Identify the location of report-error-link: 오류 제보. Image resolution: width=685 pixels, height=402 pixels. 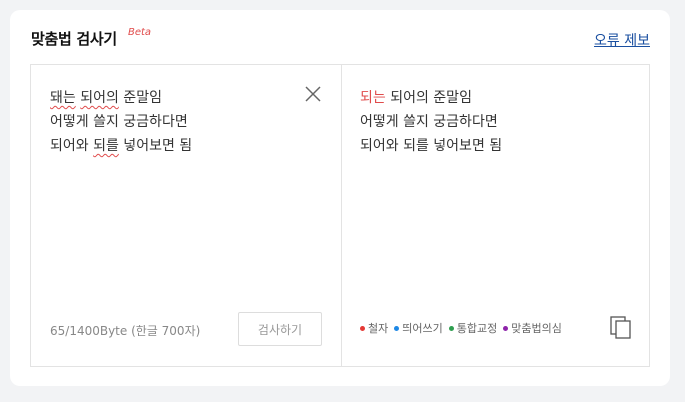
(622, 40).